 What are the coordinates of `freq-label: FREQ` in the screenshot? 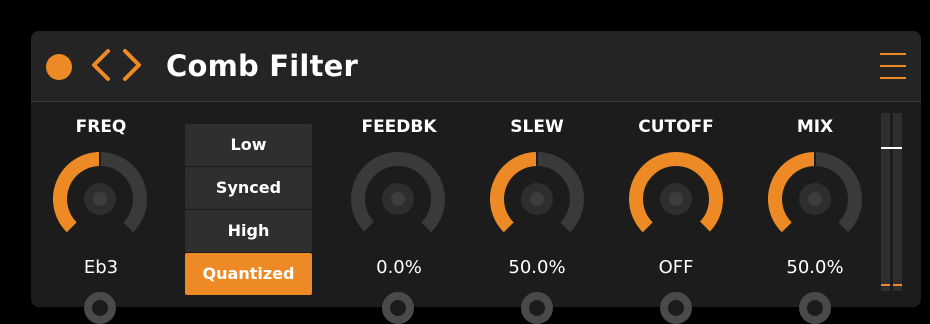 It's located at (101, 127).